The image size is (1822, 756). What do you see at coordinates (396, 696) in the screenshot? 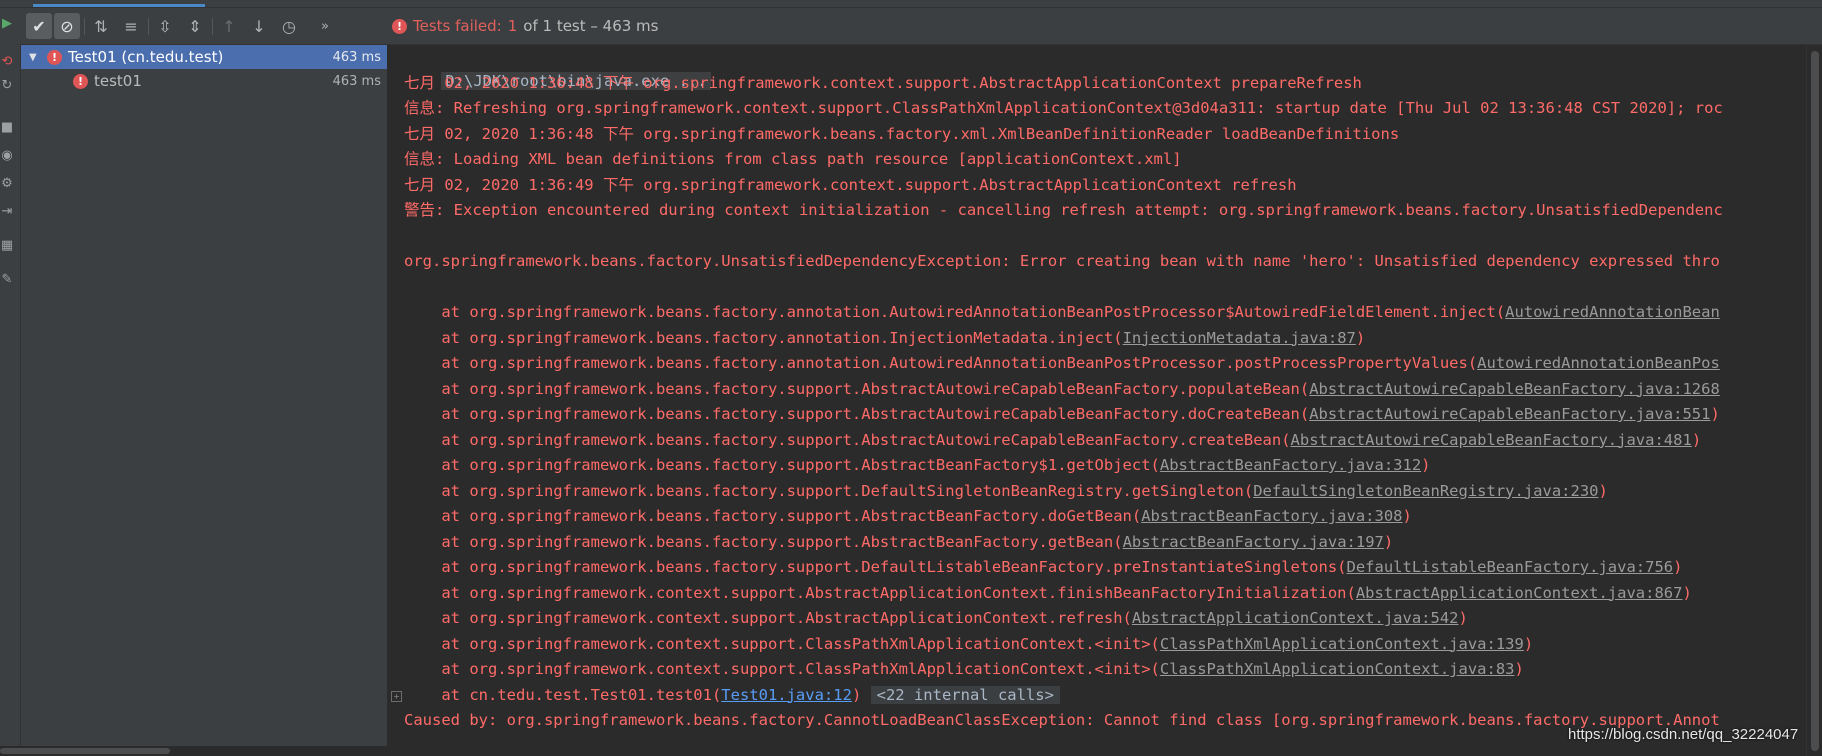
I see `expand-internal-calls-icon: +` at bounding box center [396, 696].